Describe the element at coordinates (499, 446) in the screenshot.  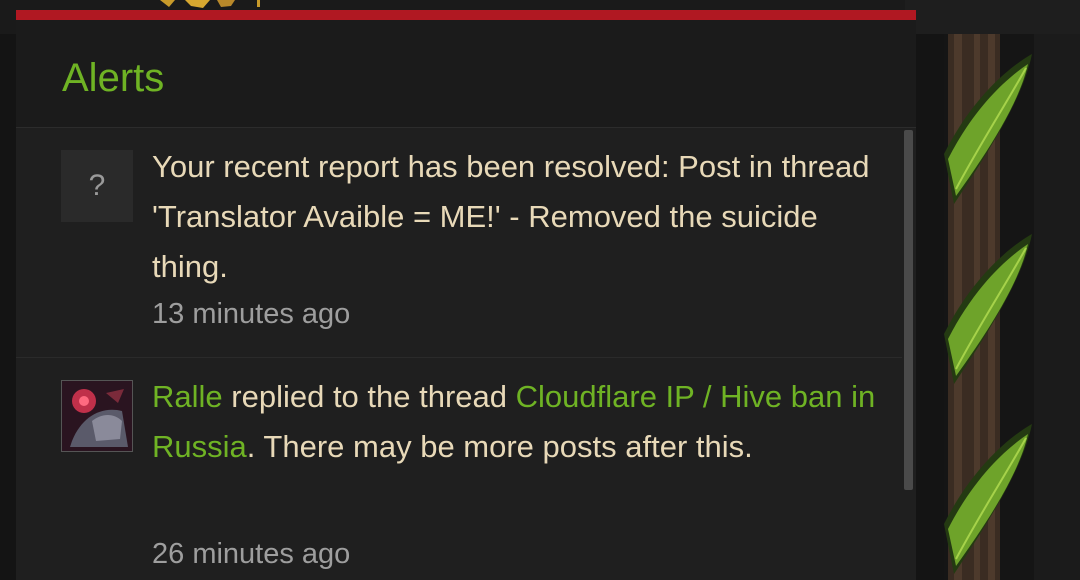
I see `alert-suffix-text: . There may be more posts after this.` at that location.